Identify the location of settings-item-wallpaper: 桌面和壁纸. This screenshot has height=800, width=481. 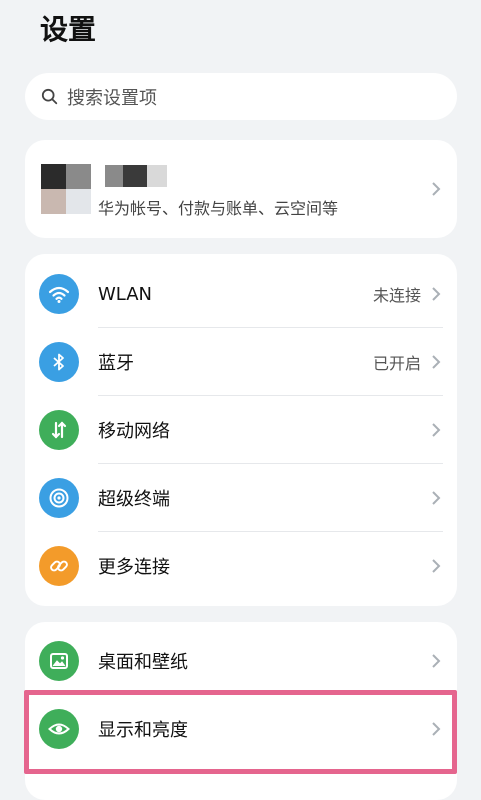
(241, 661).